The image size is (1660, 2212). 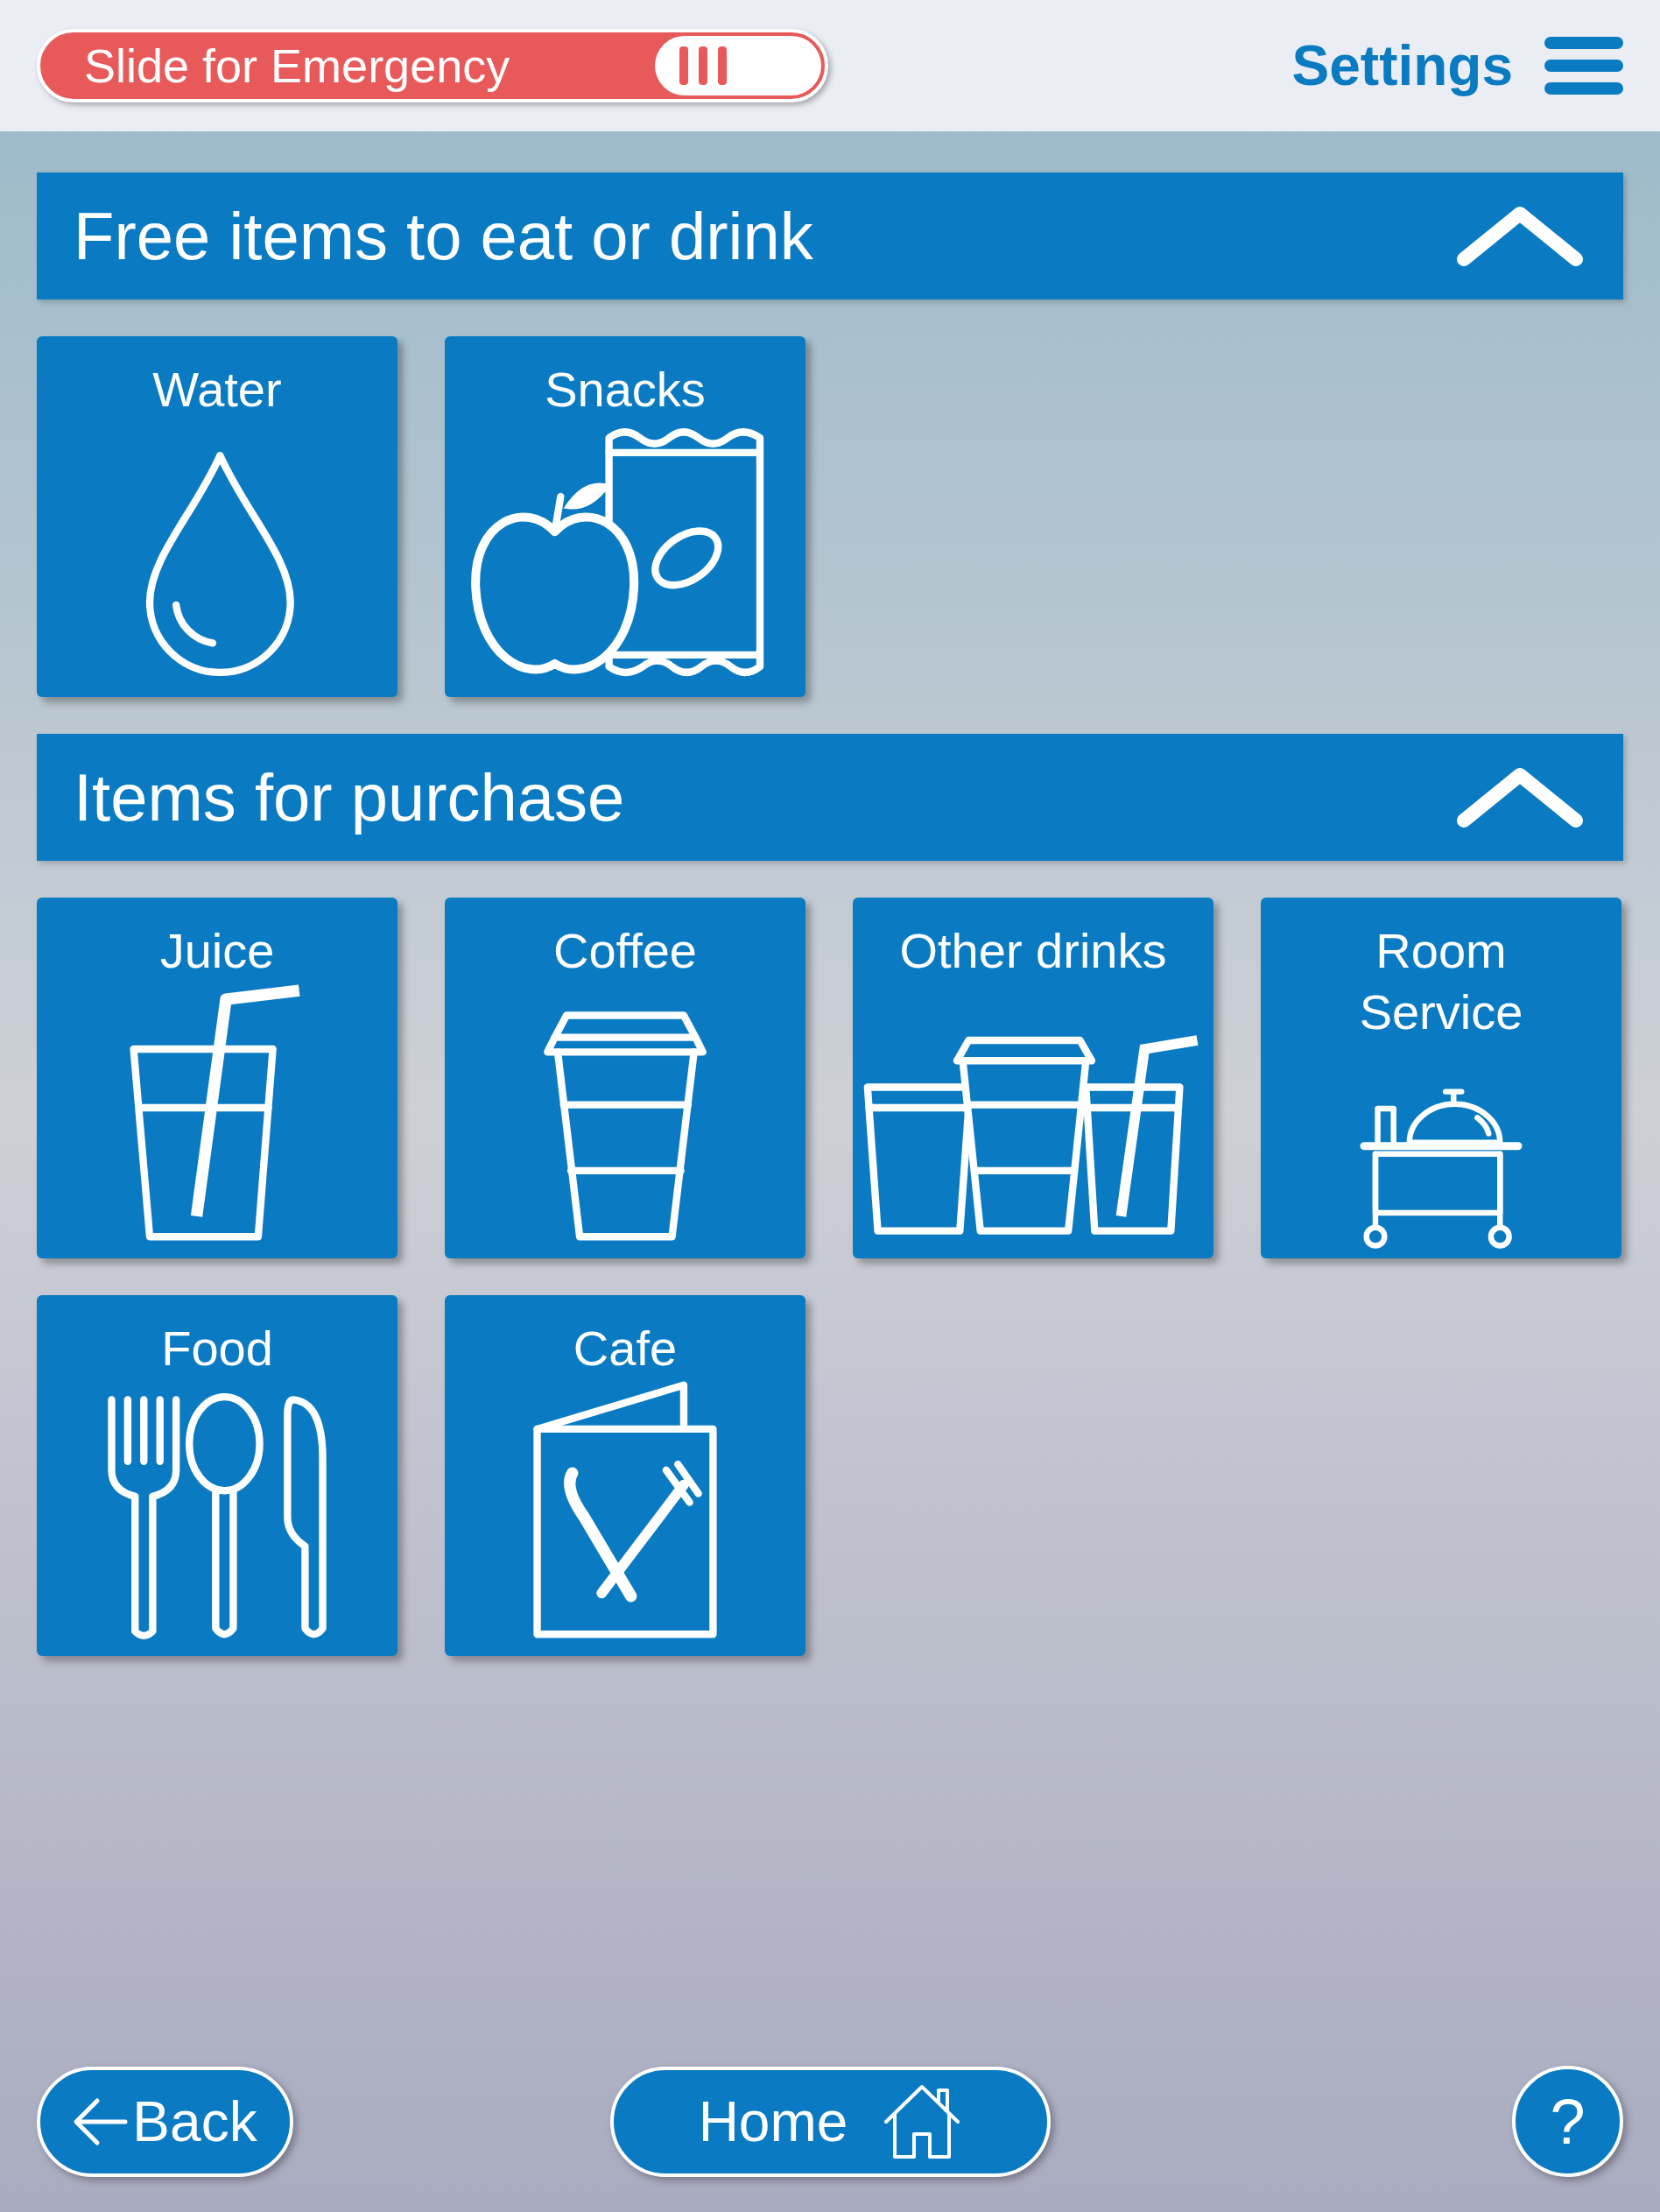 What do you see at coordinates (1457, 66) in the screenshot?
I see `settings-button: Settings` at bounding box center [1457, 66].